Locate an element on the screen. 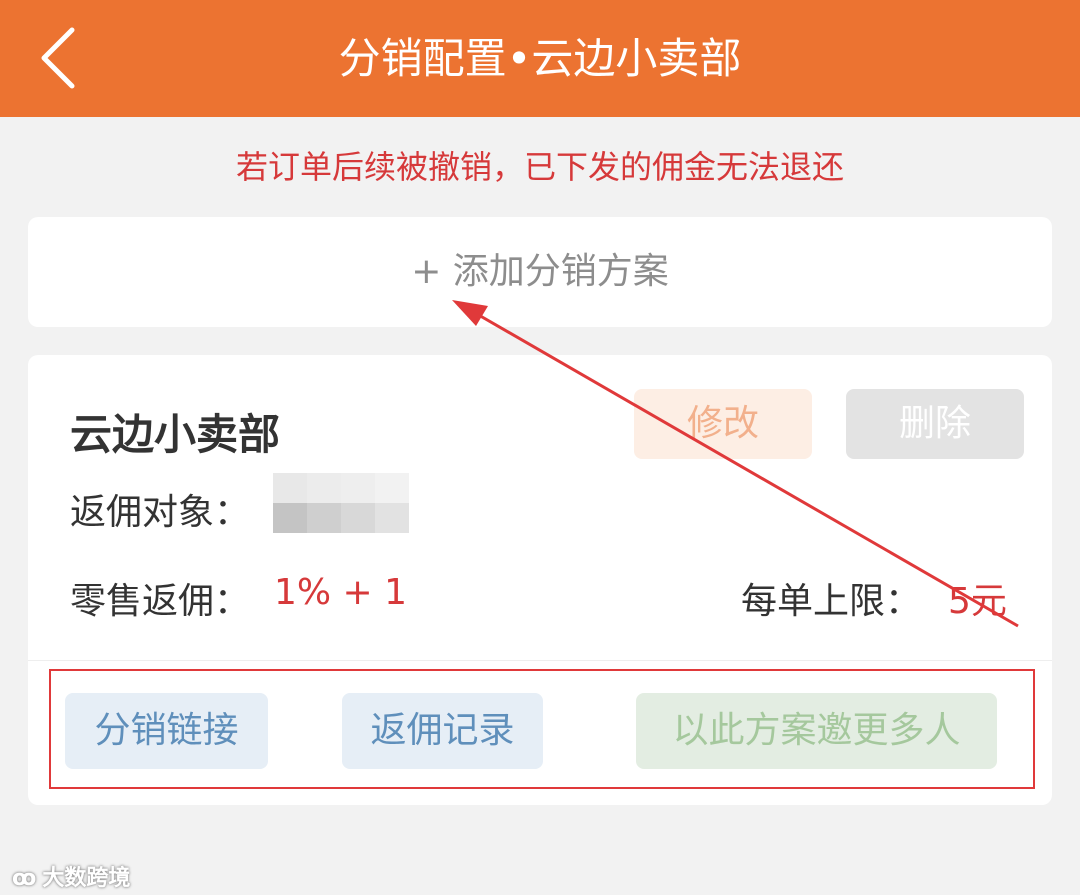  plan-name: 云边小卖部 is located at coordinates (175, 434).